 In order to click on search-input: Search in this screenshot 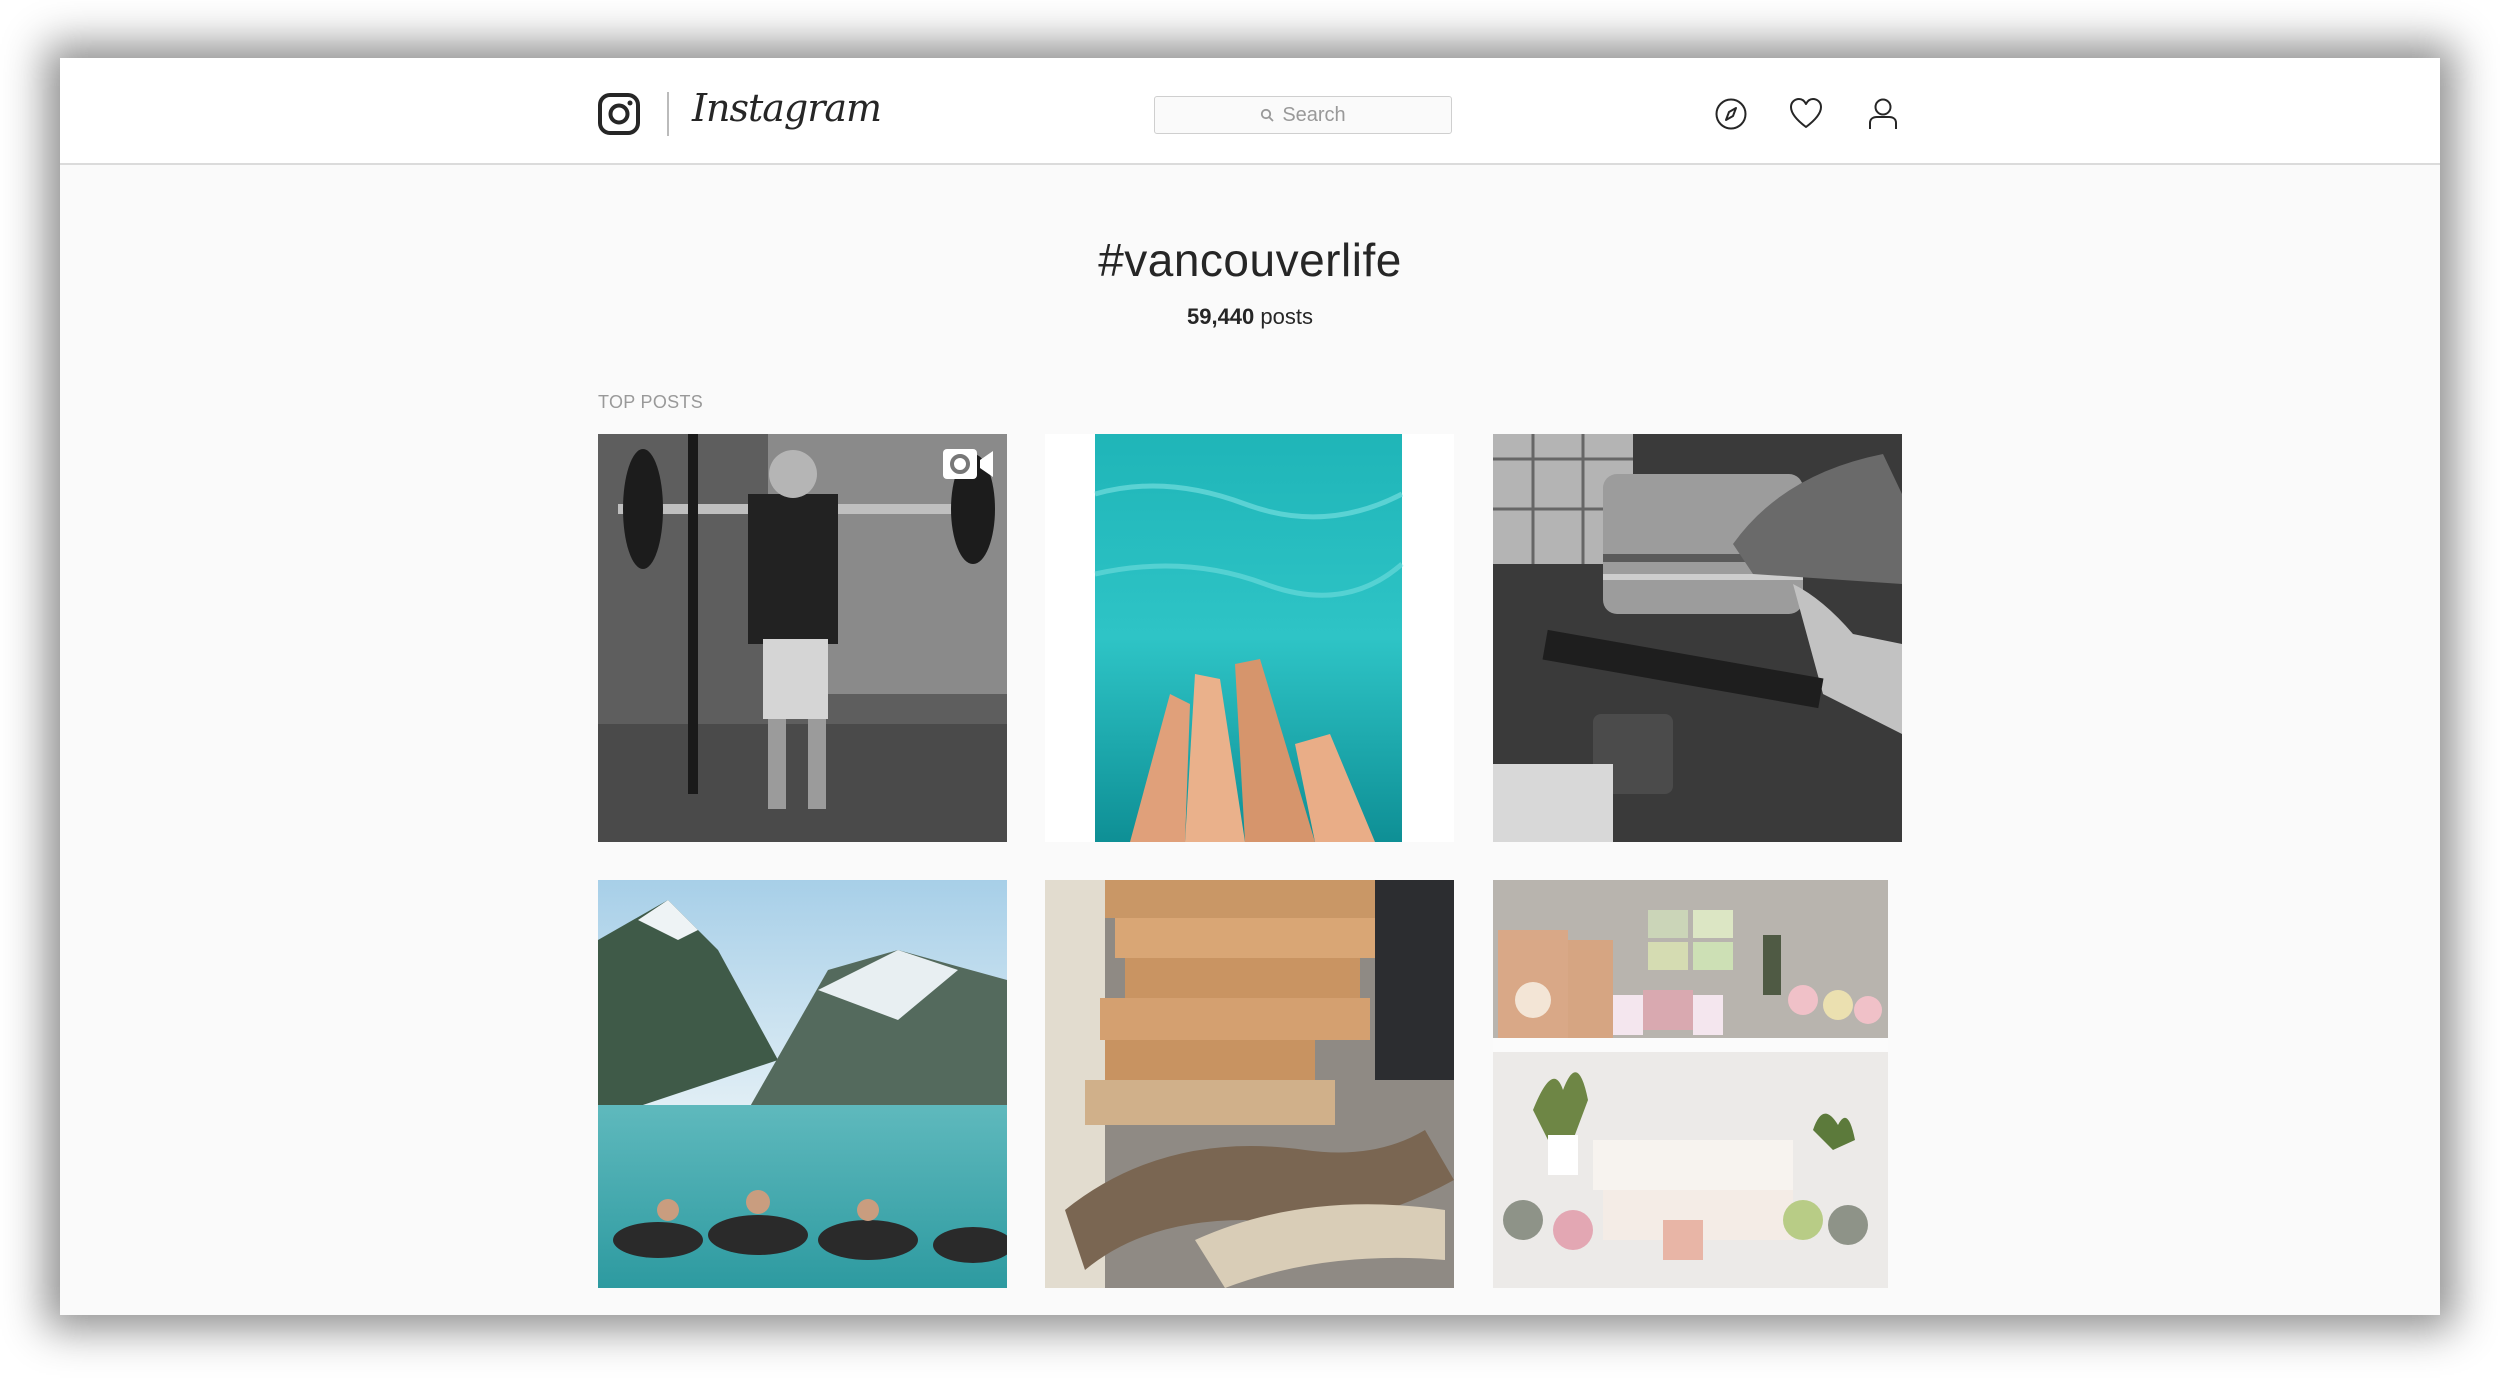, I will do `click(1303, 115)`.